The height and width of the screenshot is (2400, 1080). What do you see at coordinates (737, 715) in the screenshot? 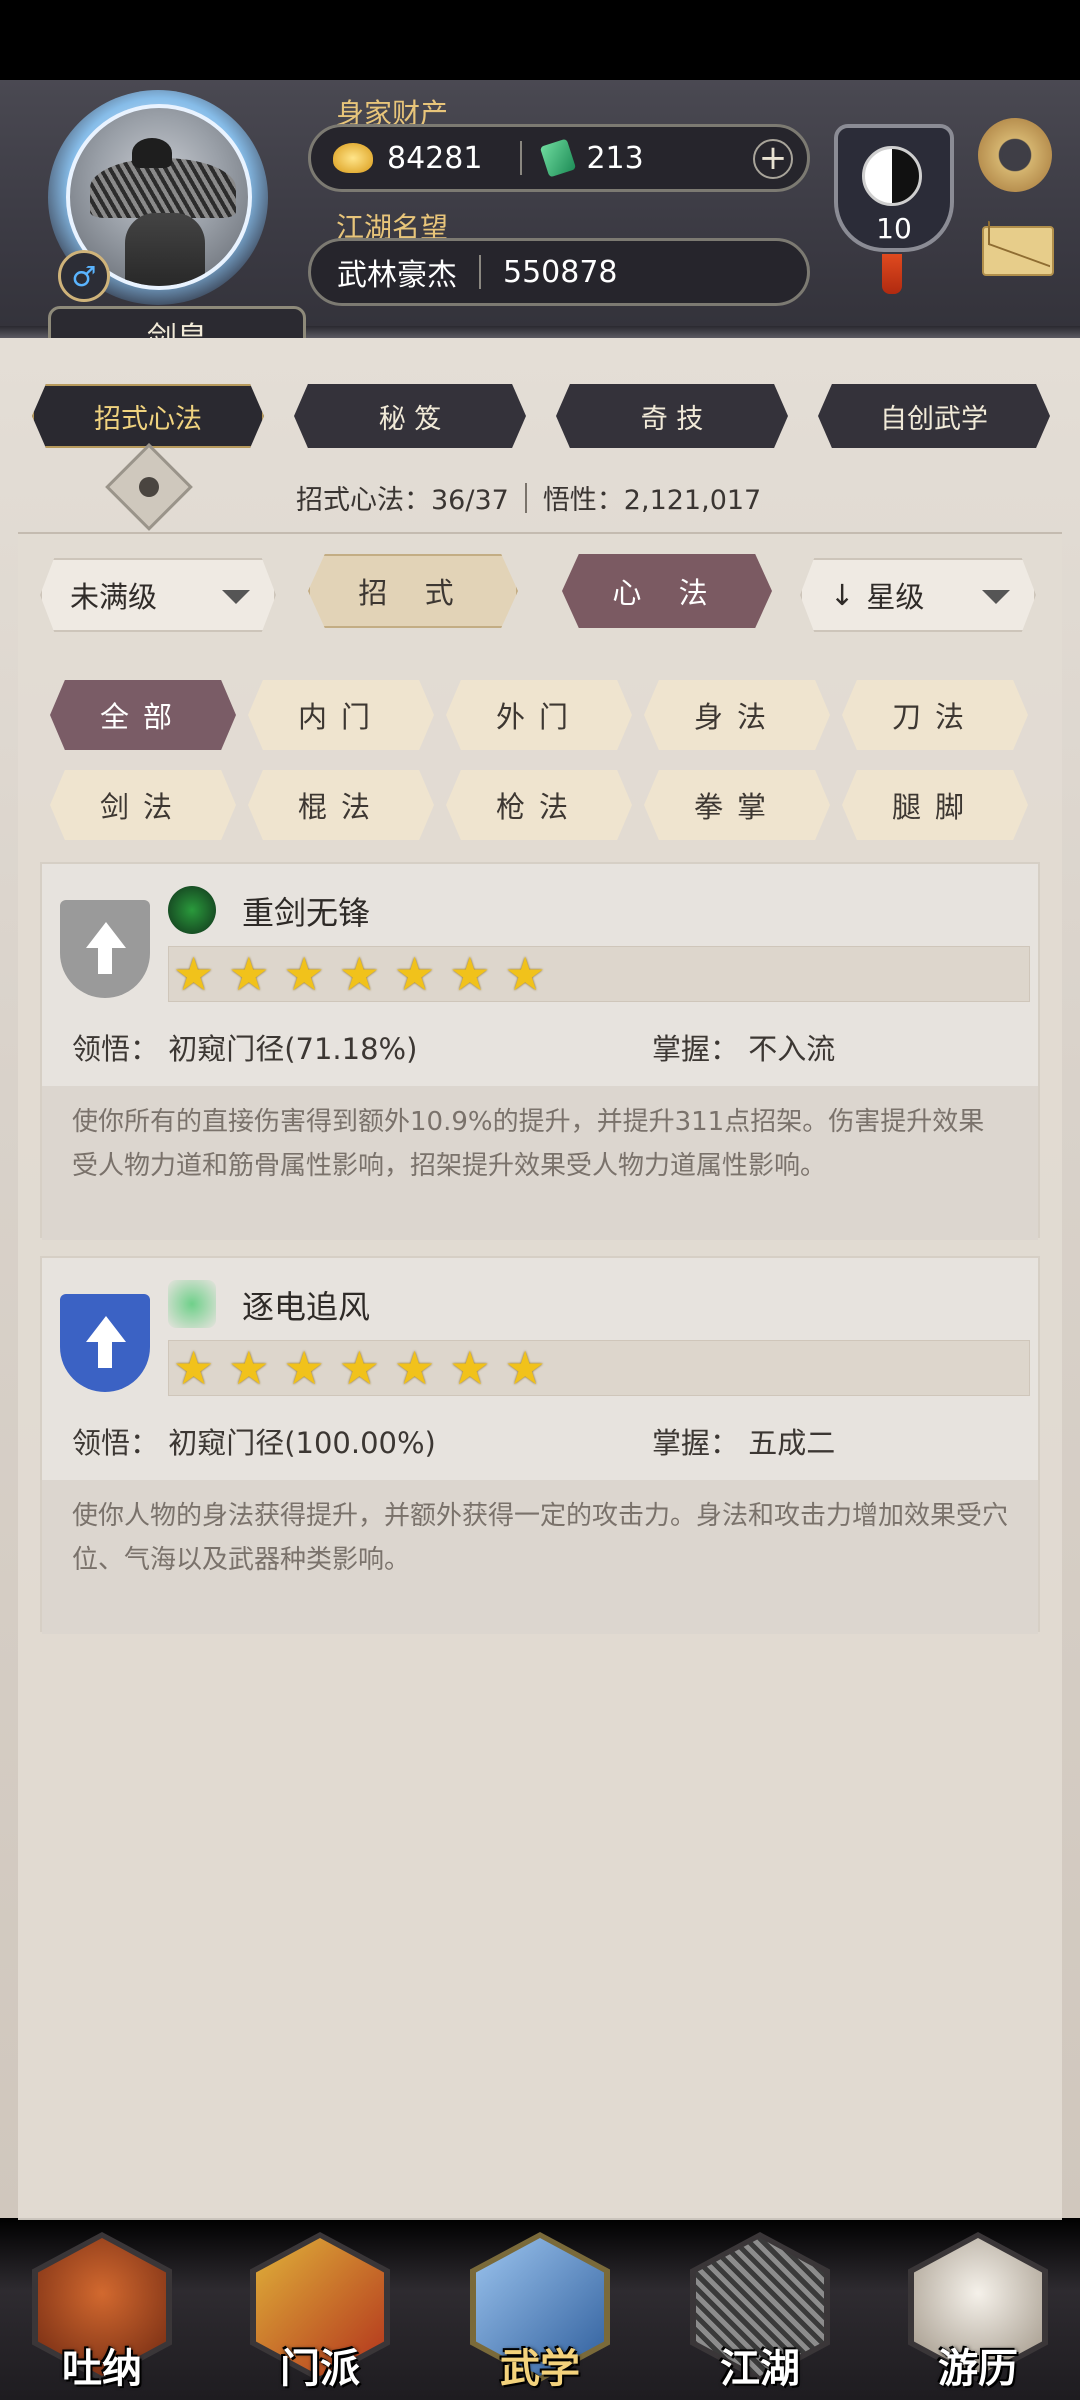
I see `chip-movement: 身法` at bounding box center [737, 715].